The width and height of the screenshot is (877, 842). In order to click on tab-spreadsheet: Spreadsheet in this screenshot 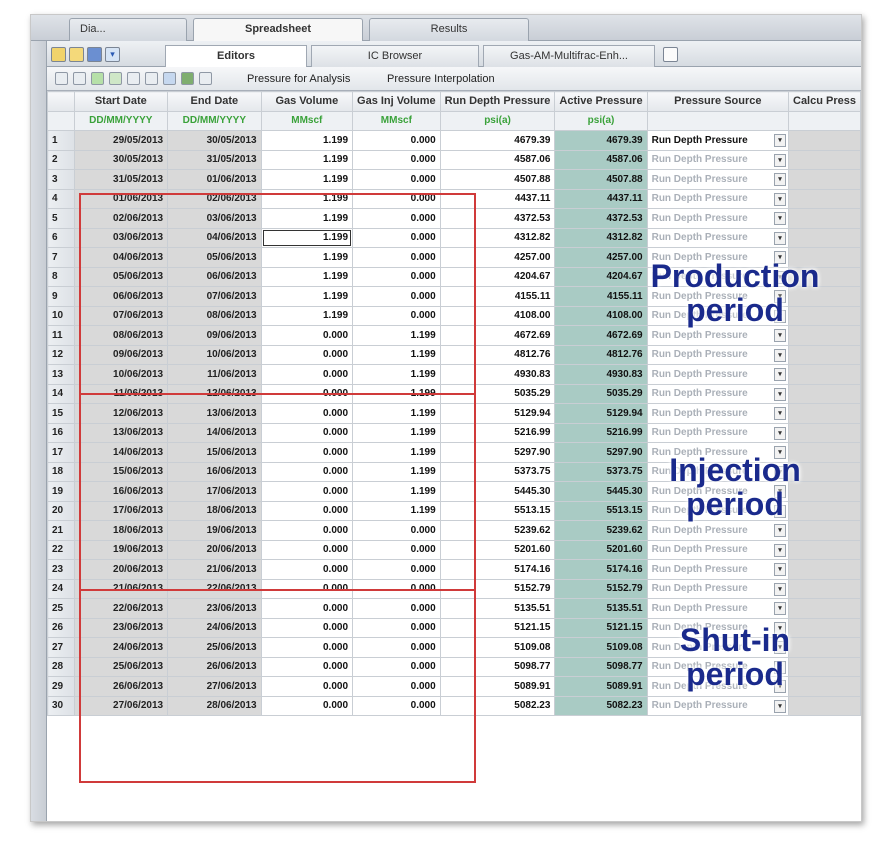, I will do `click(278, 29)`.